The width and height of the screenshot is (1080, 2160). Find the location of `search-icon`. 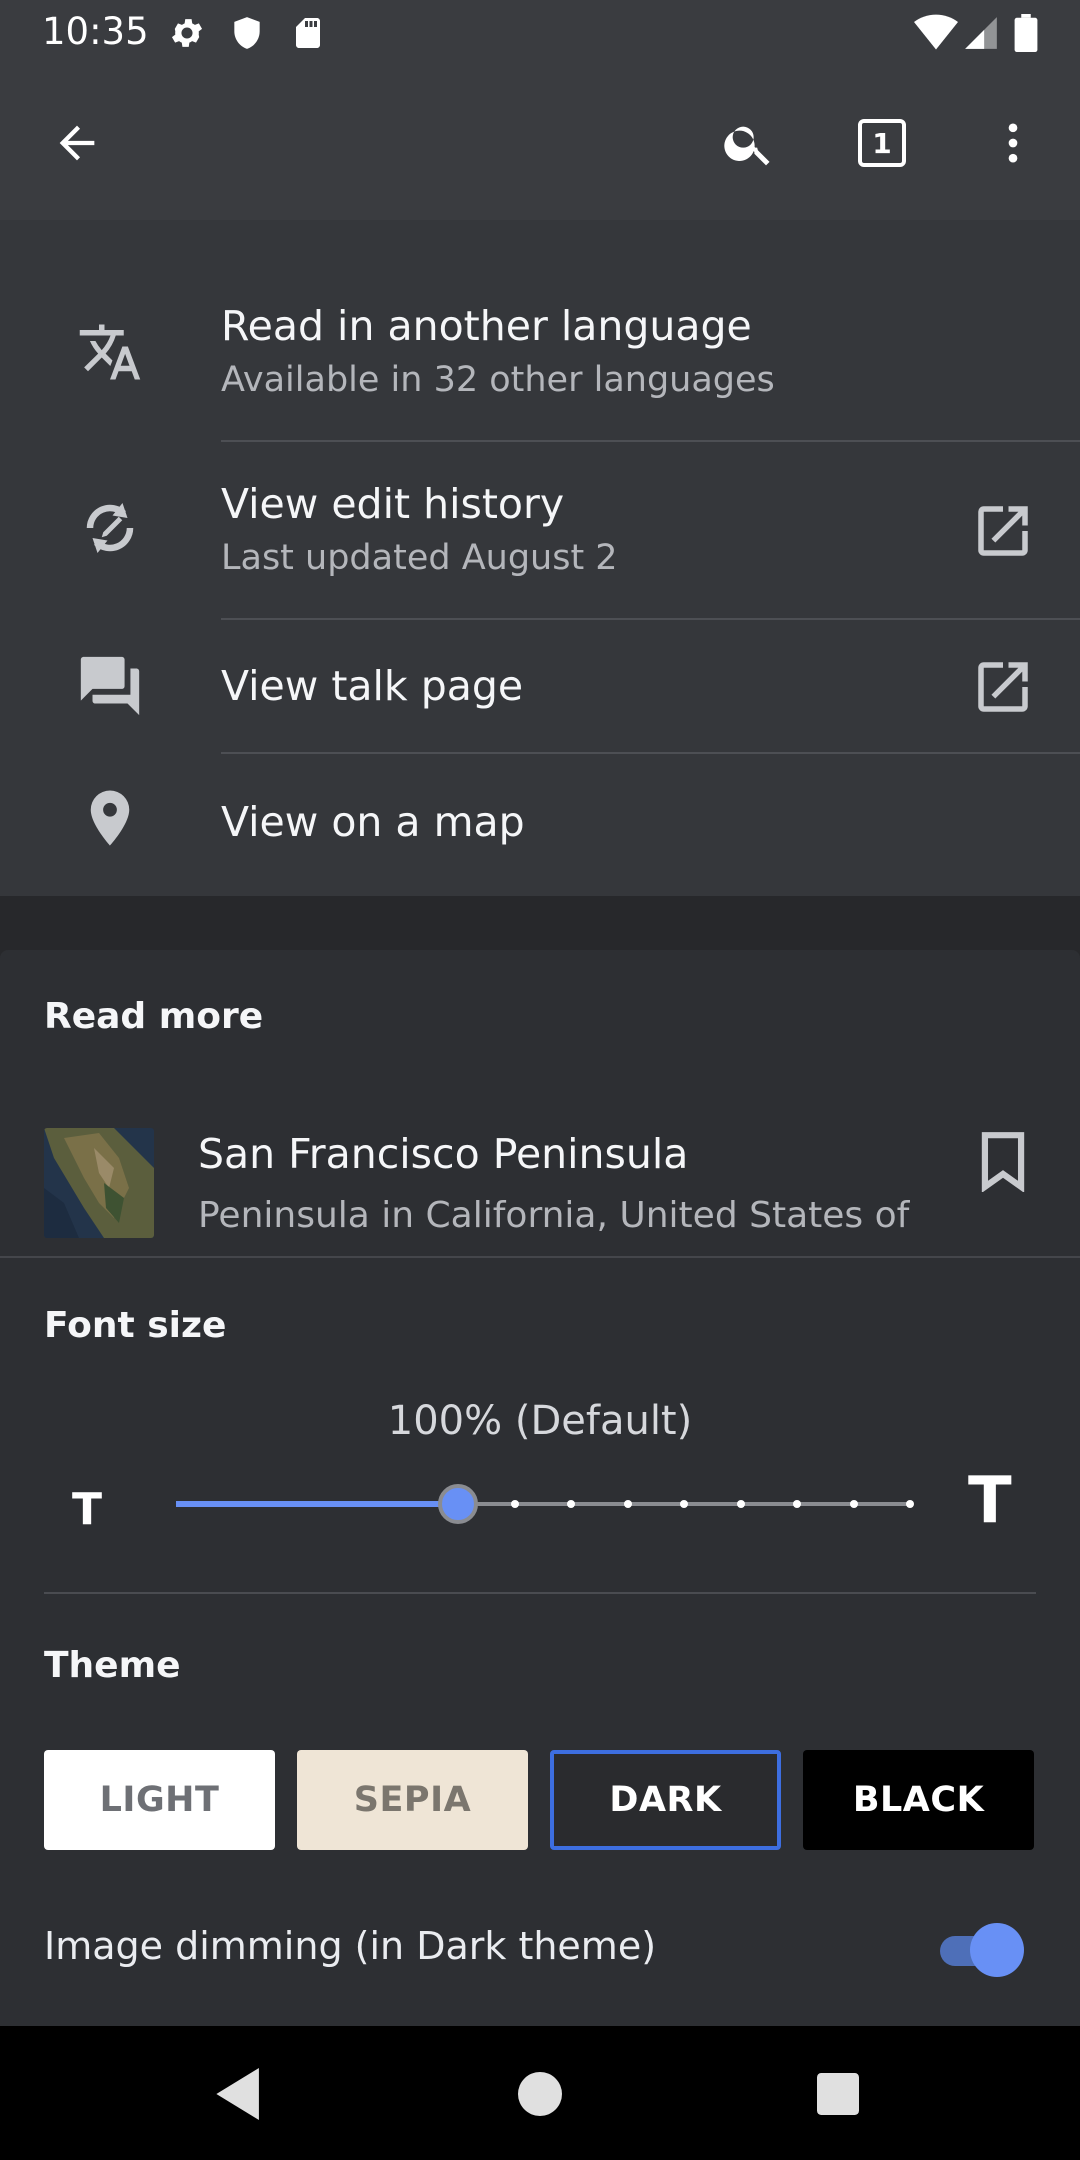

search-icon is located at coordinates (747, 146).